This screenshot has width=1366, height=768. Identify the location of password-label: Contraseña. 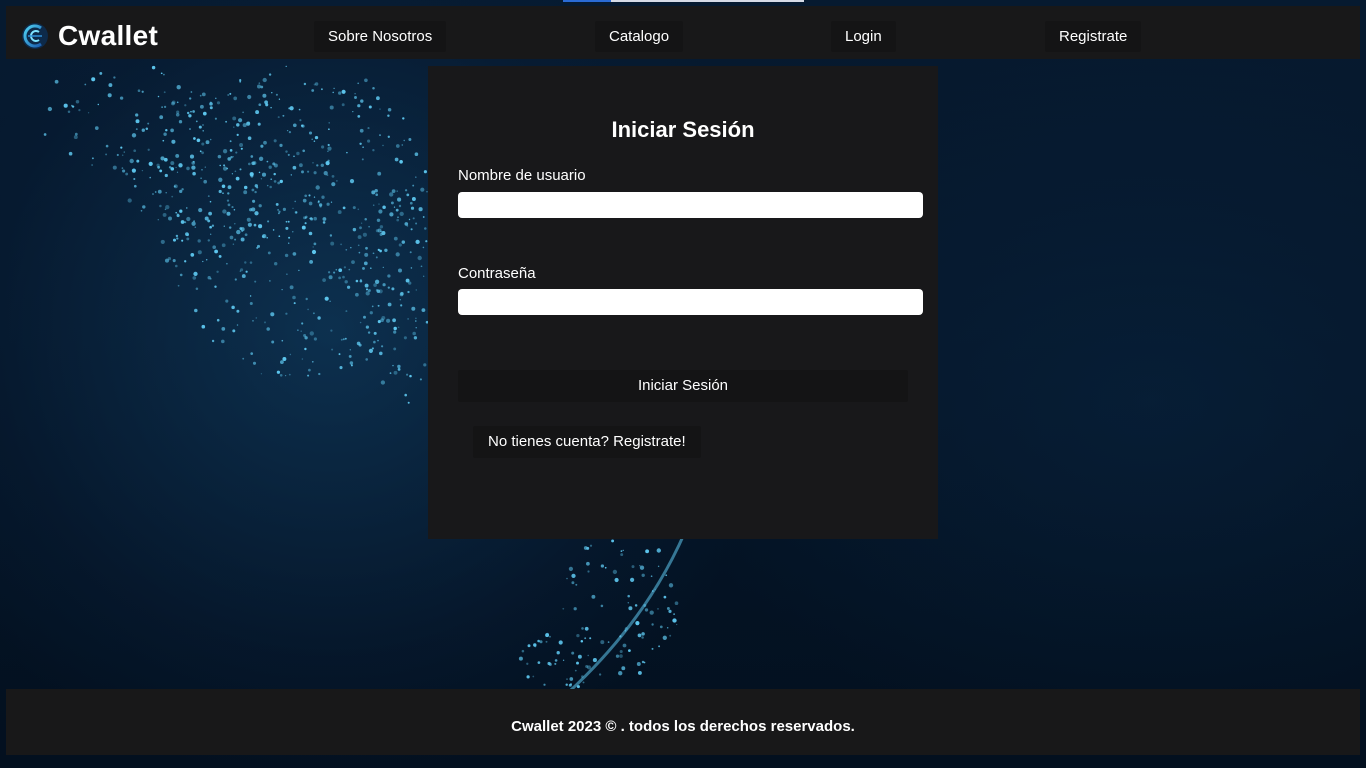
(497, 273).